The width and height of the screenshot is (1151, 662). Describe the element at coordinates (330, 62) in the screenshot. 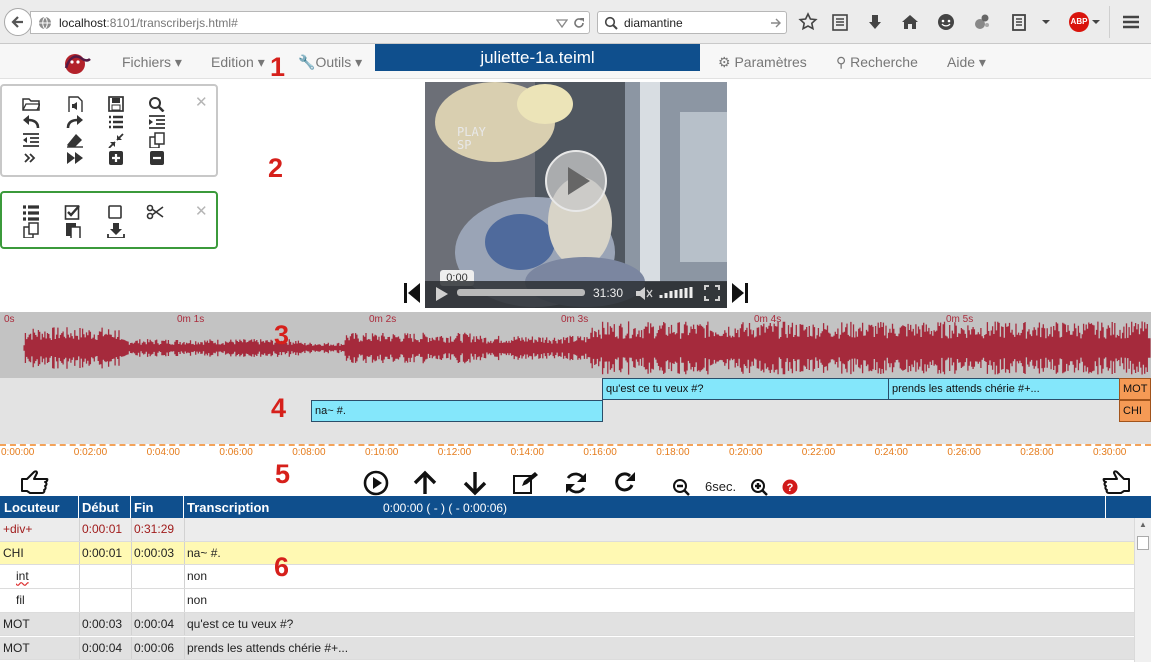

I see `menu-outils: 🔧Outils ▾` at that location.